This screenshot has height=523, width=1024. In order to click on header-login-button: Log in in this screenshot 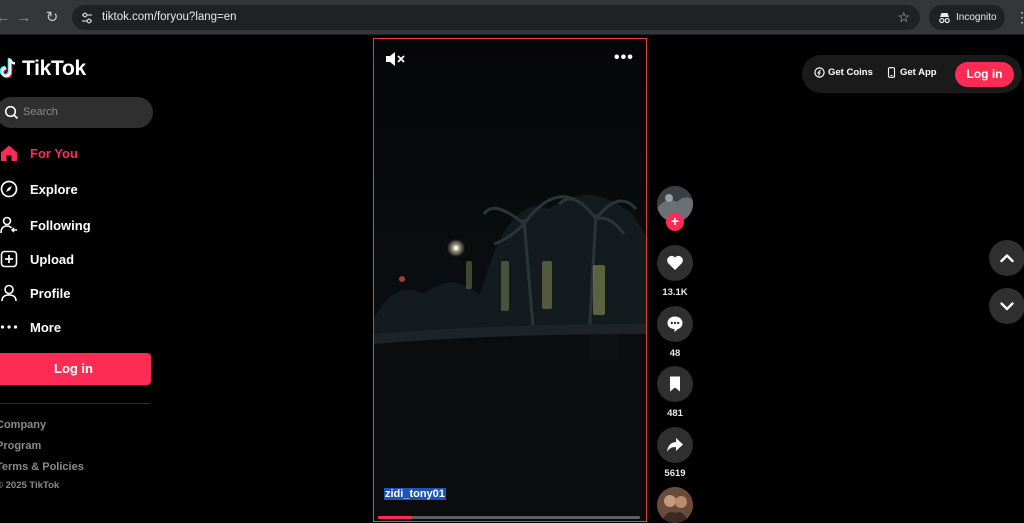, I will do `click(984, 74)`.